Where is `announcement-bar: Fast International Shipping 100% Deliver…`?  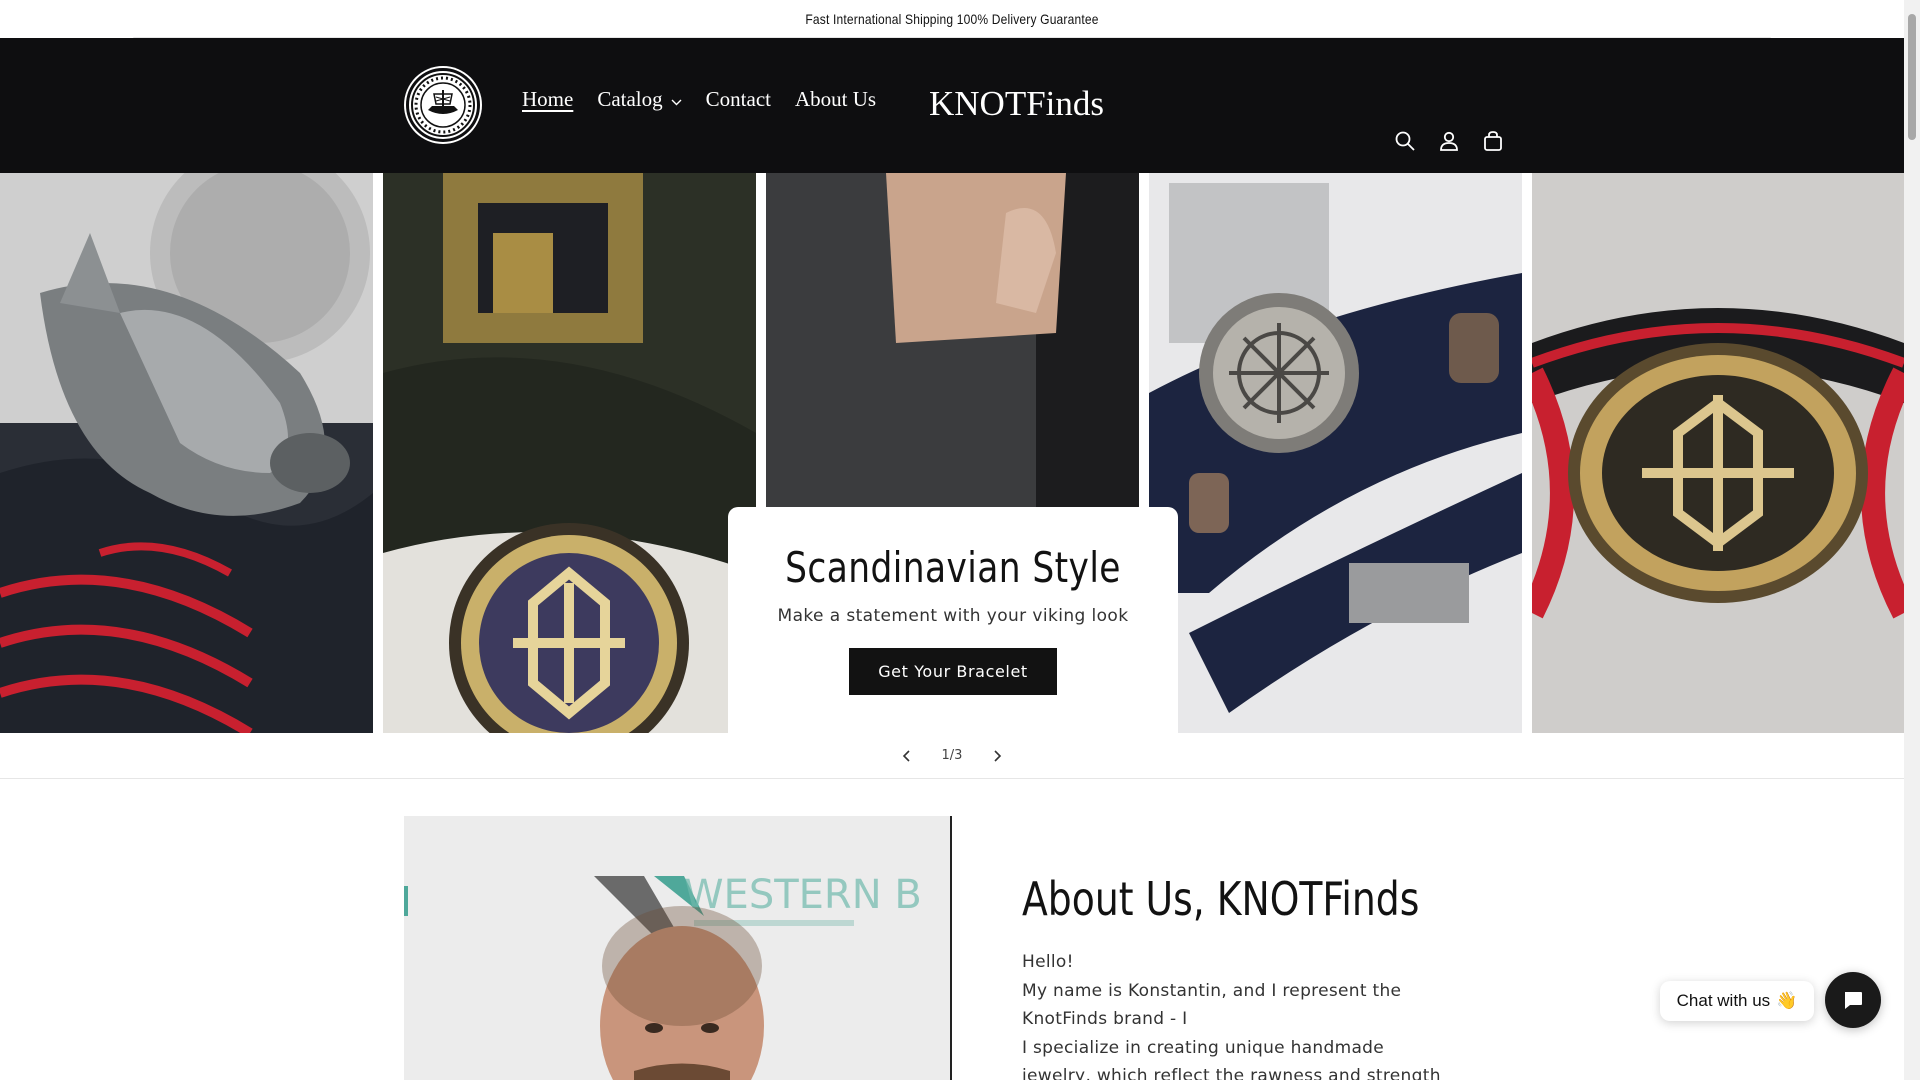 announcement-bar: Fast International Shipping 100% Deliver… is located at coordinates (952, 19).